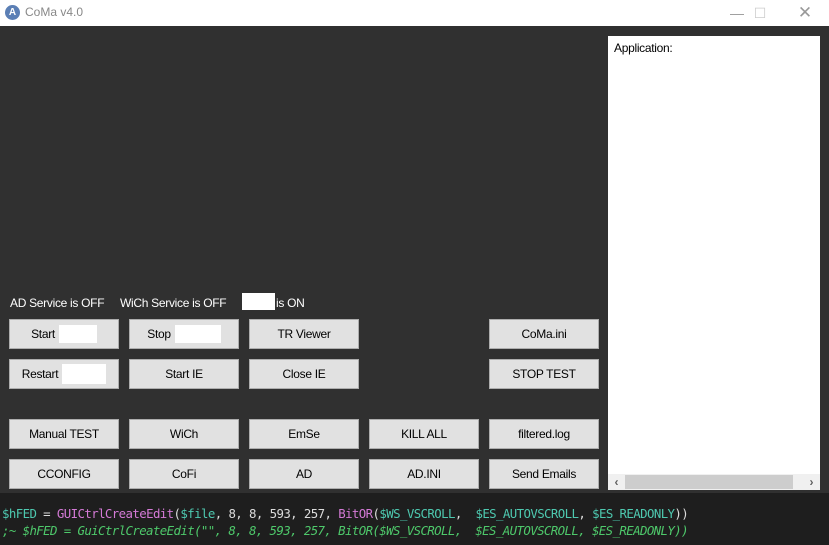  What do you see at coordinates (414, 13) in the screenshot?
I see `title-bar: A CoMa v4.0 — ☐ ✕` at bounding box center [414, 13].